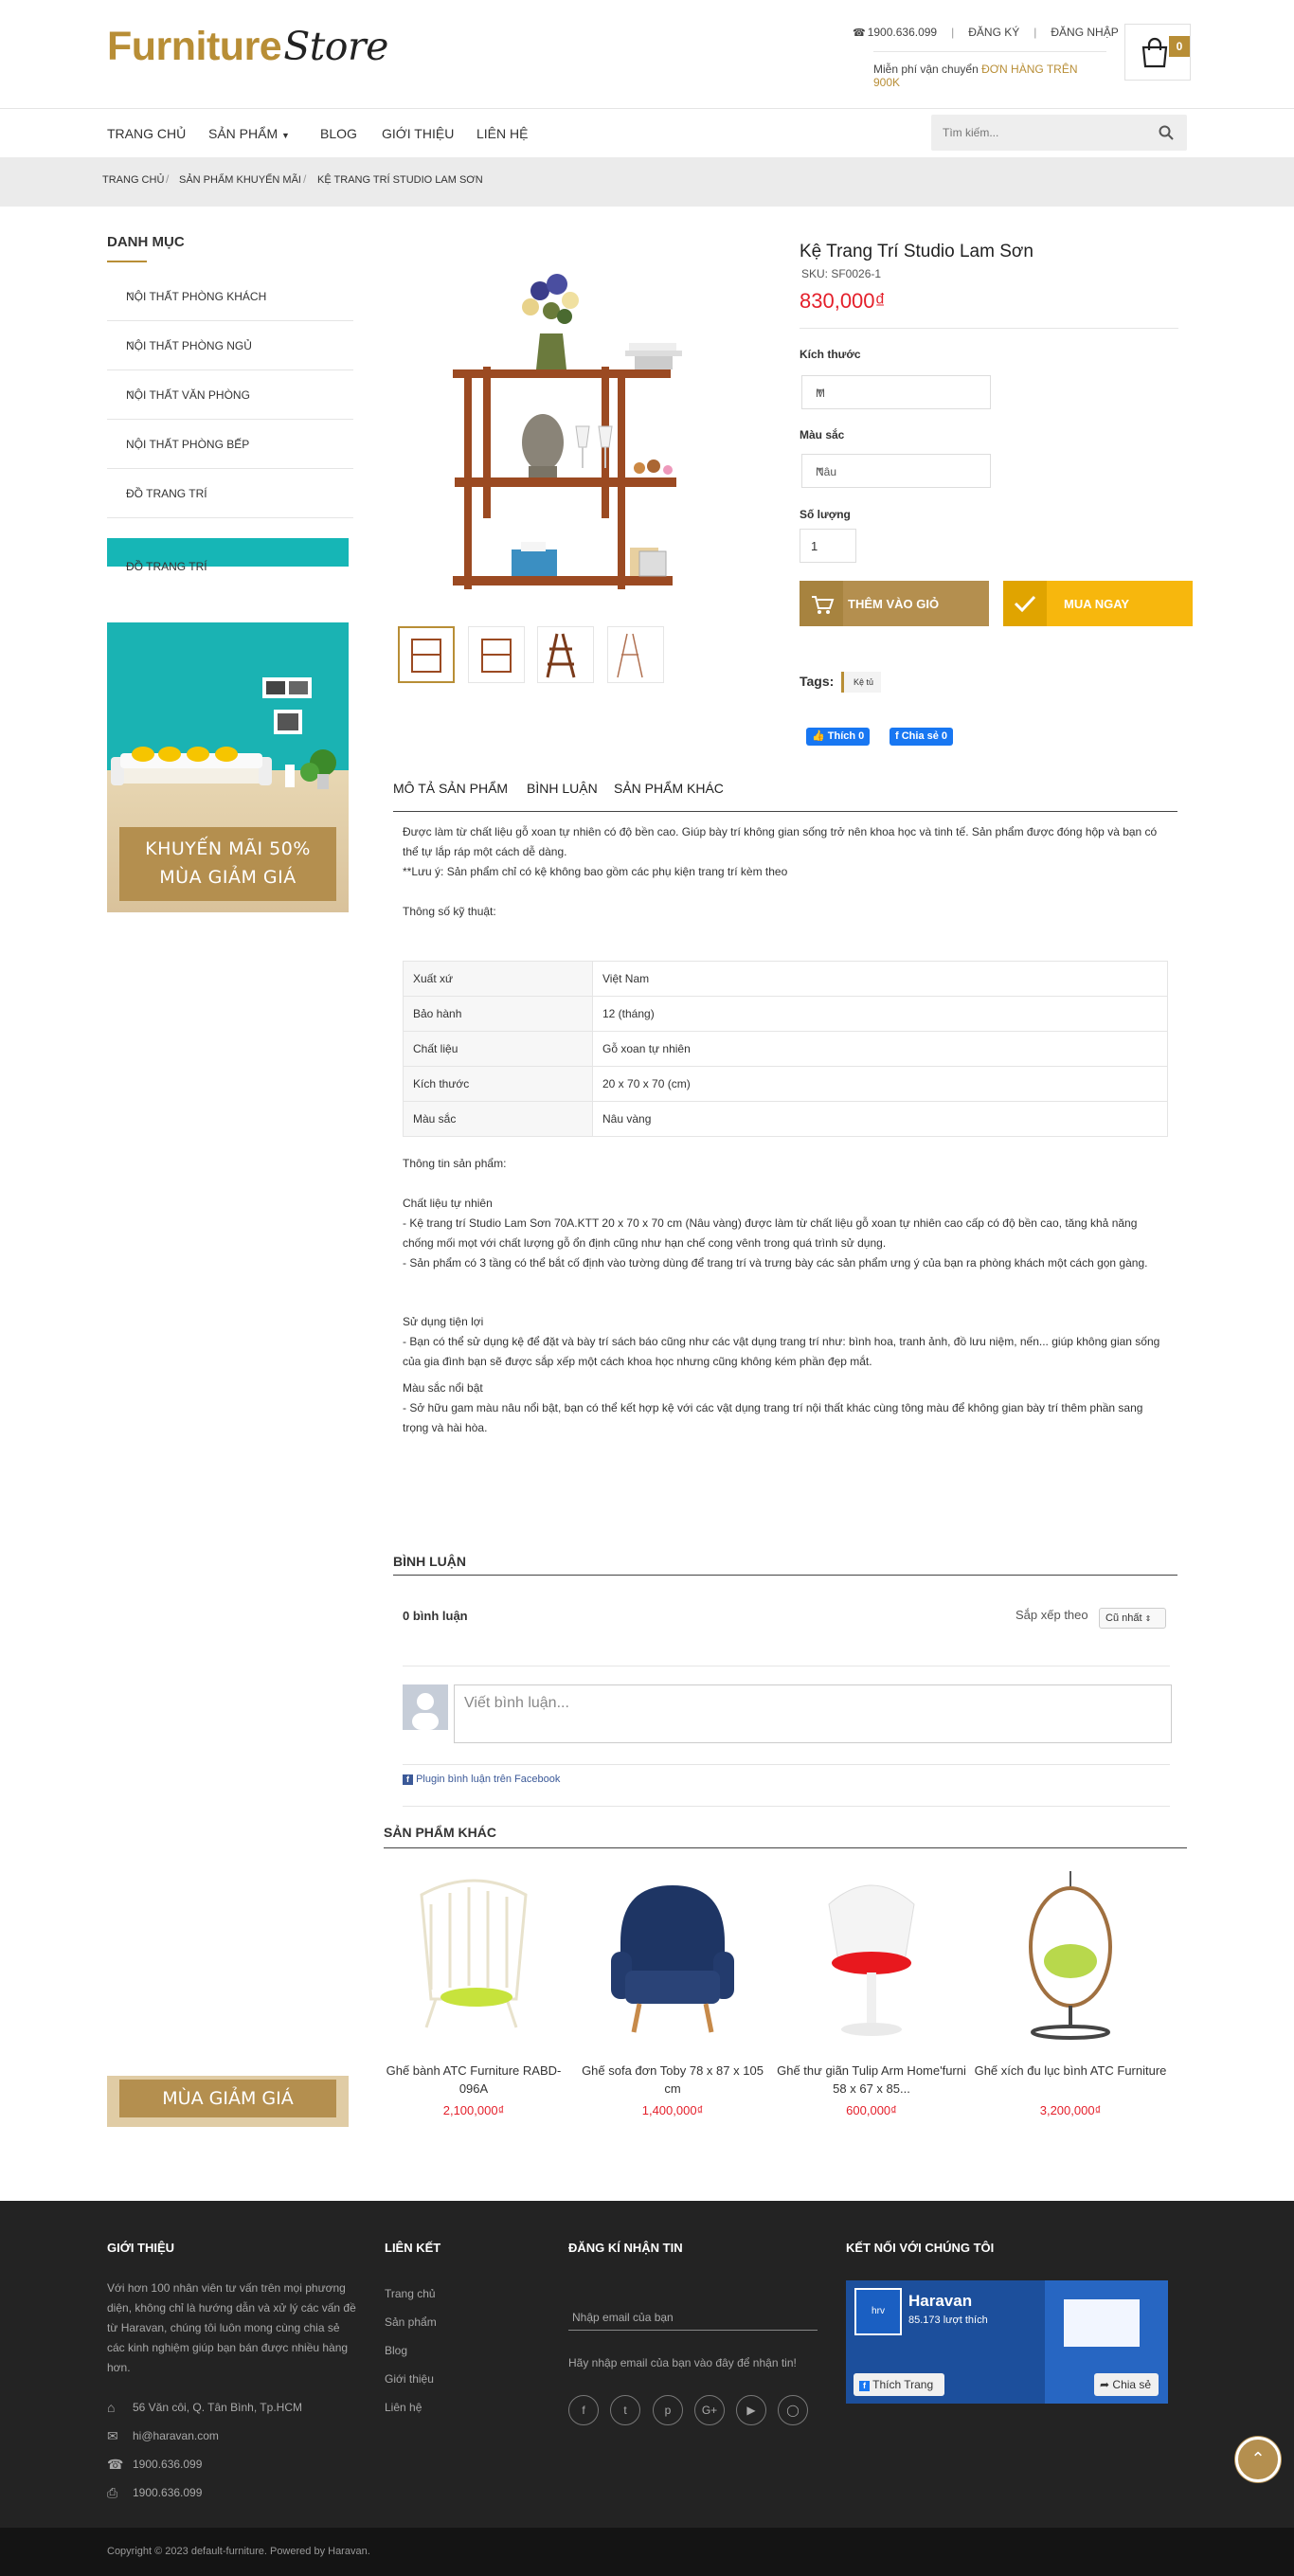 This screenshot has width=1294, height=2576. What do you see at coordinates (473, 2110) in the screenshot?
I see `product-card-price: 2,100,000₫` at bounding box center [473, 2110].